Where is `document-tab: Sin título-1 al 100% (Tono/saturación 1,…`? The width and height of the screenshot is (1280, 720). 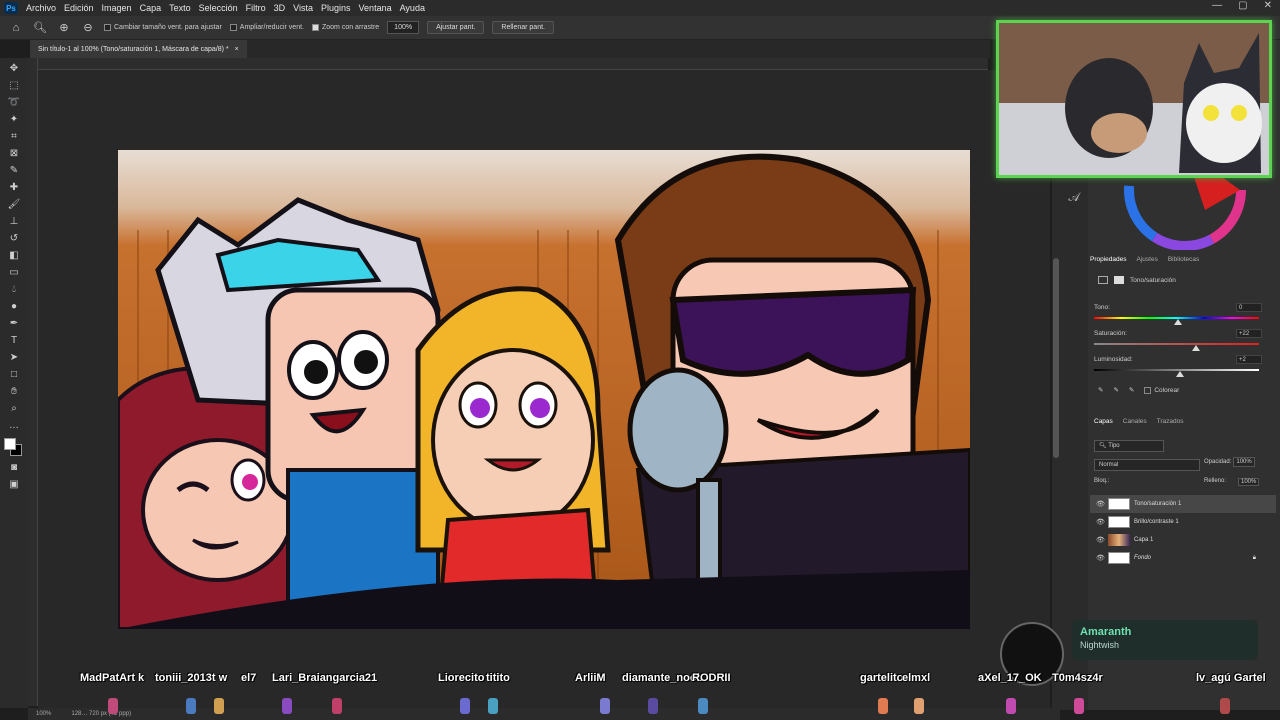 document-tab: Sin título-1 al 100% (Tono/saturación 1,… is located at coordinates (138, 49).